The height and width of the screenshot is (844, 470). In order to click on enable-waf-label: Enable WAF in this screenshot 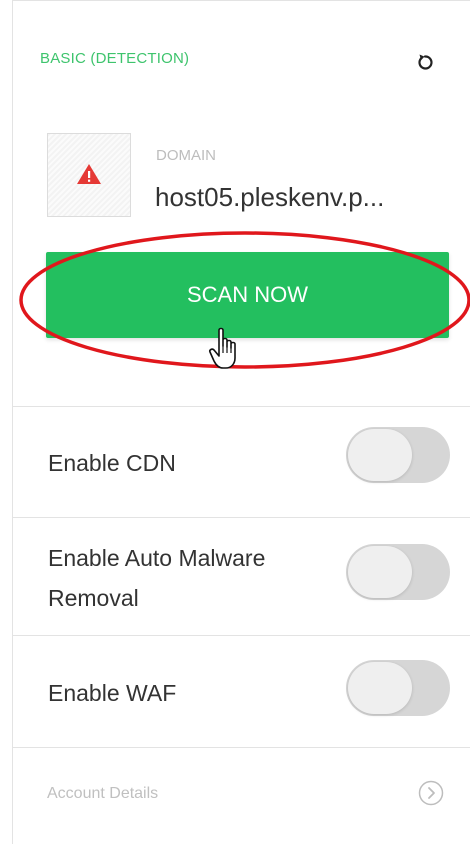, I will do `click(112, 693)`.